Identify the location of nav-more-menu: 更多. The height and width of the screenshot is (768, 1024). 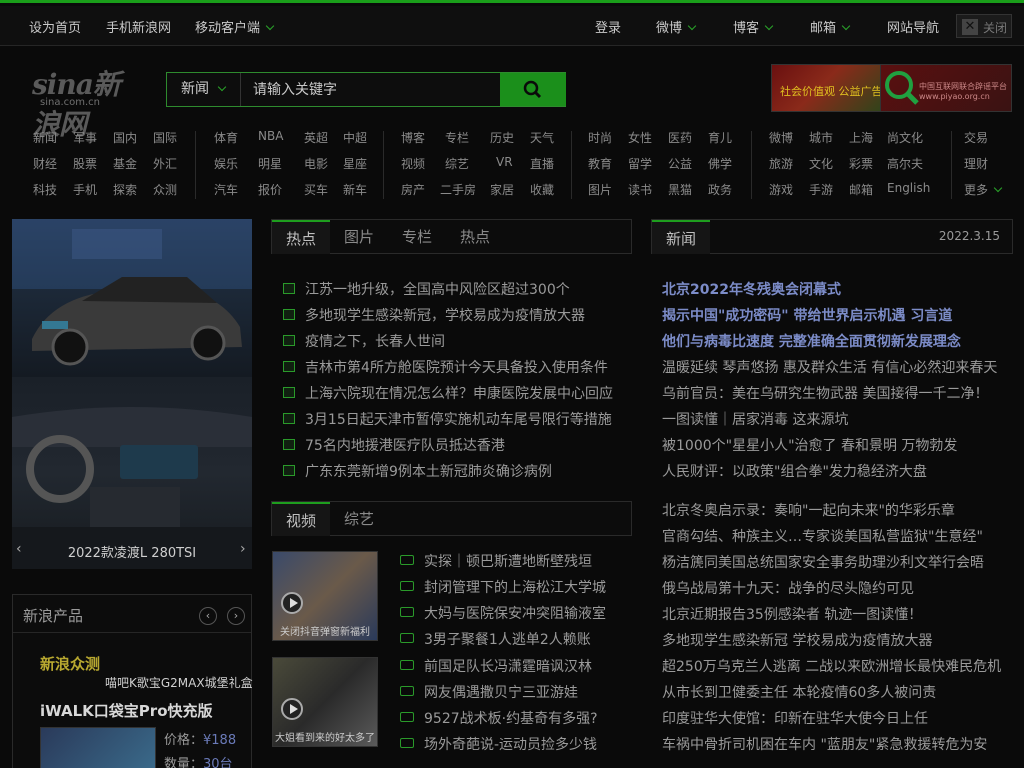
(983, 189).